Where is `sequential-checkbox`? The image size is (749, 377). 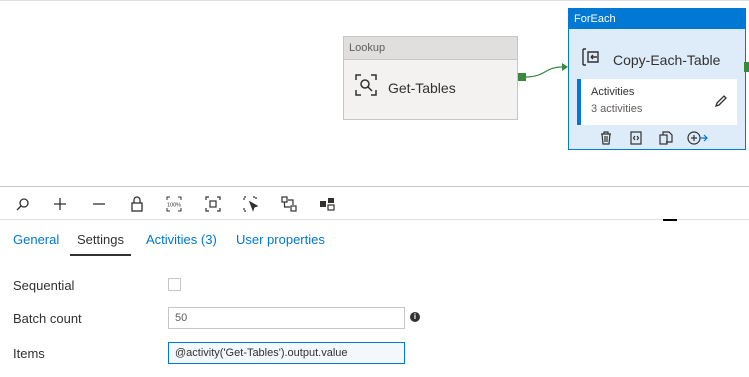
sequential-checkbox is located at coordinates (174, 284).